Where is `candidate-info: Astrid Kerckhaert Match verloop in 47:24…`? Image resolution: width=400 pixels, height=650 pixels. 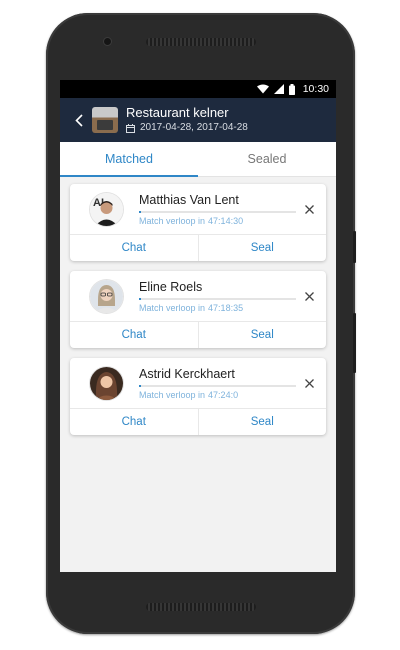 candidate-info: Astrid Kerckhaert Match verloop in 47:24… is located at coordinates (232, 383).